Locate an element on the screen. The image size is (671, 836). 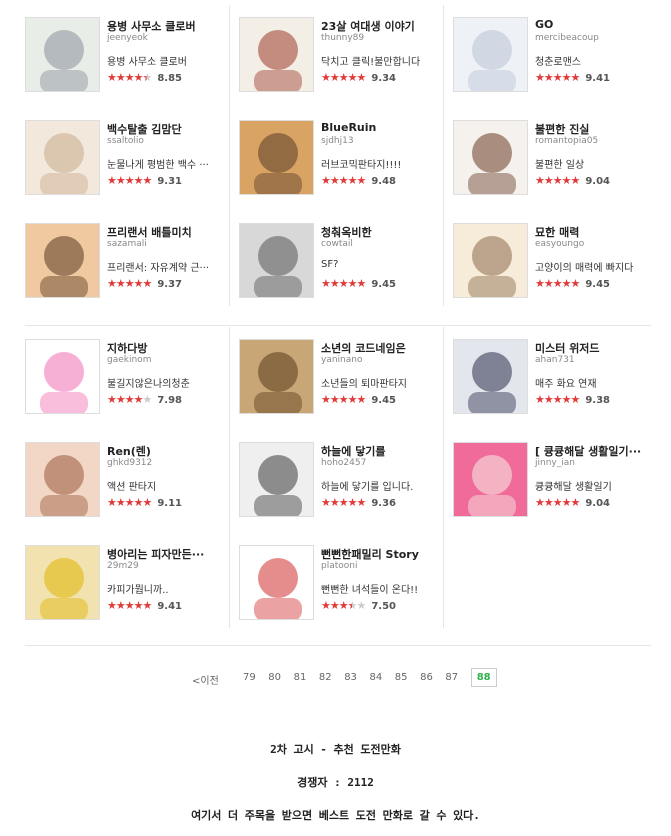
page-link-79: 79 is located at coordinates (249, 677).